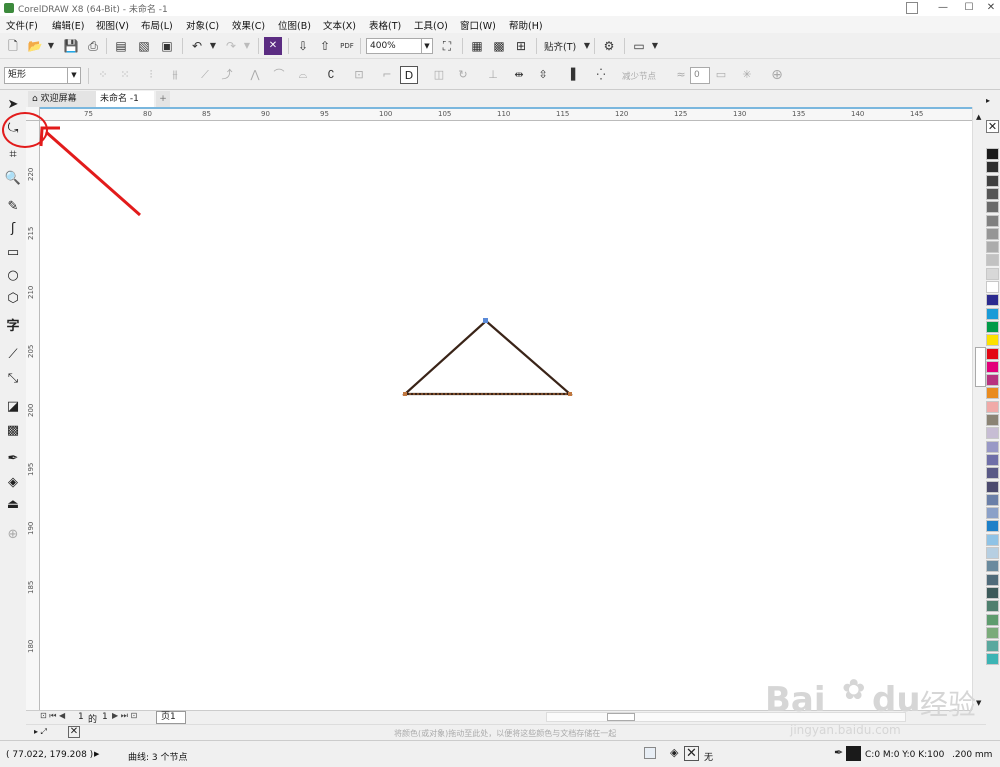 This screenshot has height=767, width=1000. What do you see at coordinates (514, 114) in the screenshot?
I see `horizontal-ruler: 75 80 85 90 95 100 105 110 115 120 125 130 135 140 145` at bounding box center [514, 114].